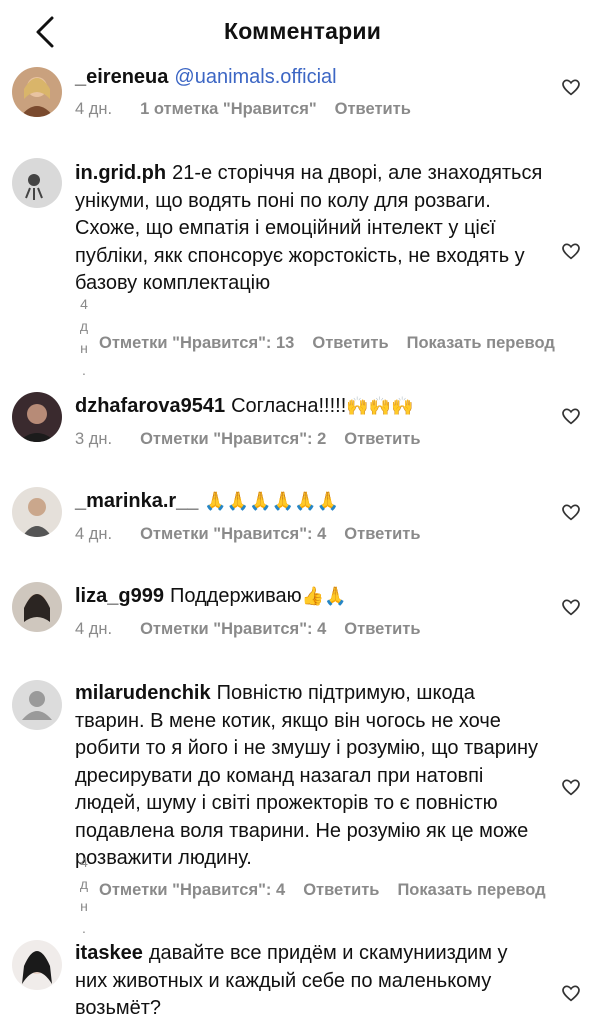 The width and height of the screenshot is (605, 1024). I want to click on comment-body: Согласна!!!!!, so click(289, 406).